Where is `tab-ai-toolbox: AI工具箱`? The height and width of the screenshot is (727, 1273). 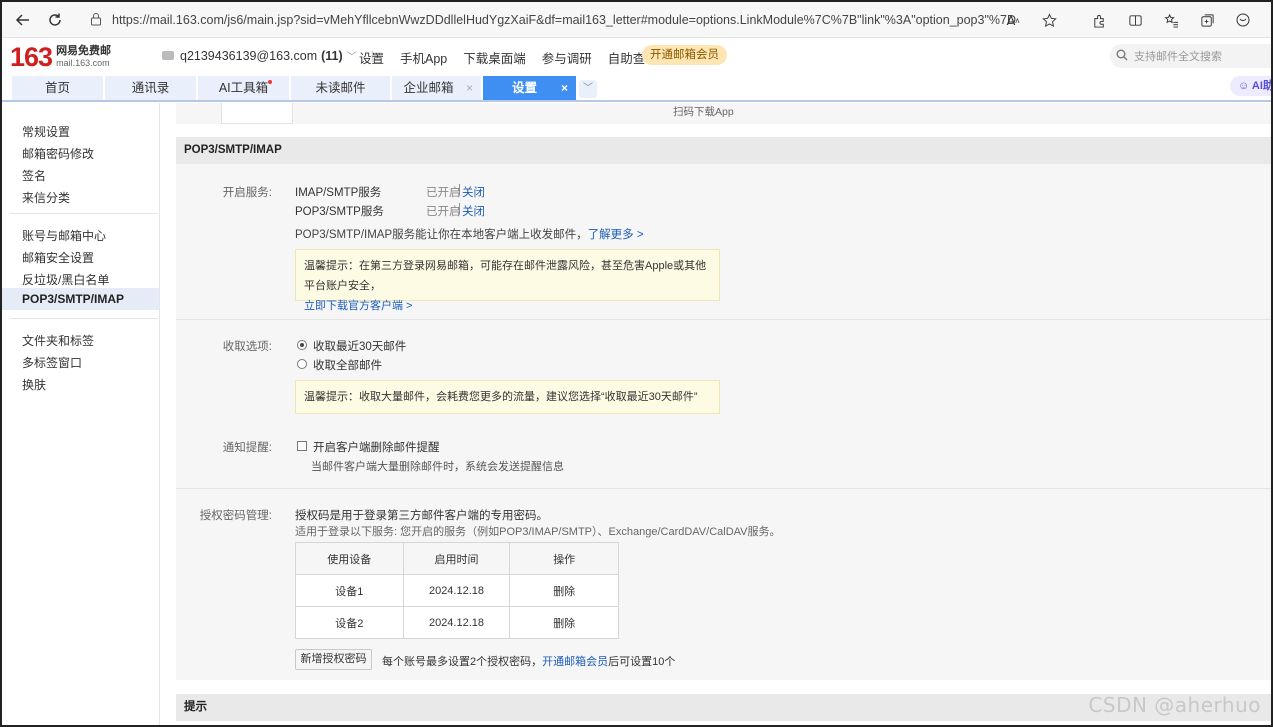 tab-ai-toolbox: AI工具箱 is located at coordinates (244, 88).